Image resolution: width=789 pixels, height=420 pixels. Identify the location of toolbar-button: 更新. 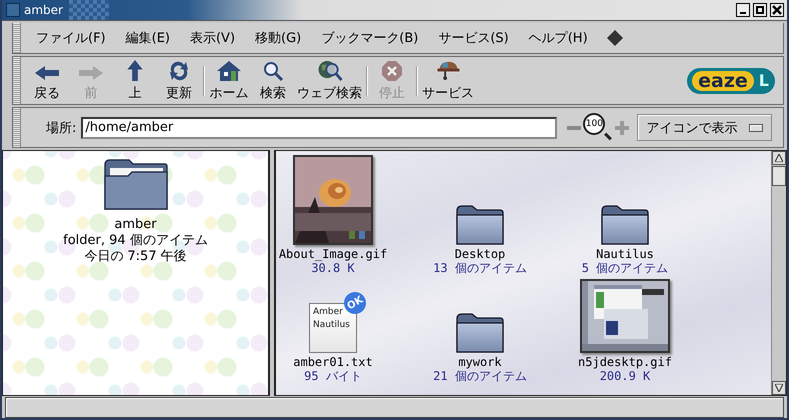
(179, 81).